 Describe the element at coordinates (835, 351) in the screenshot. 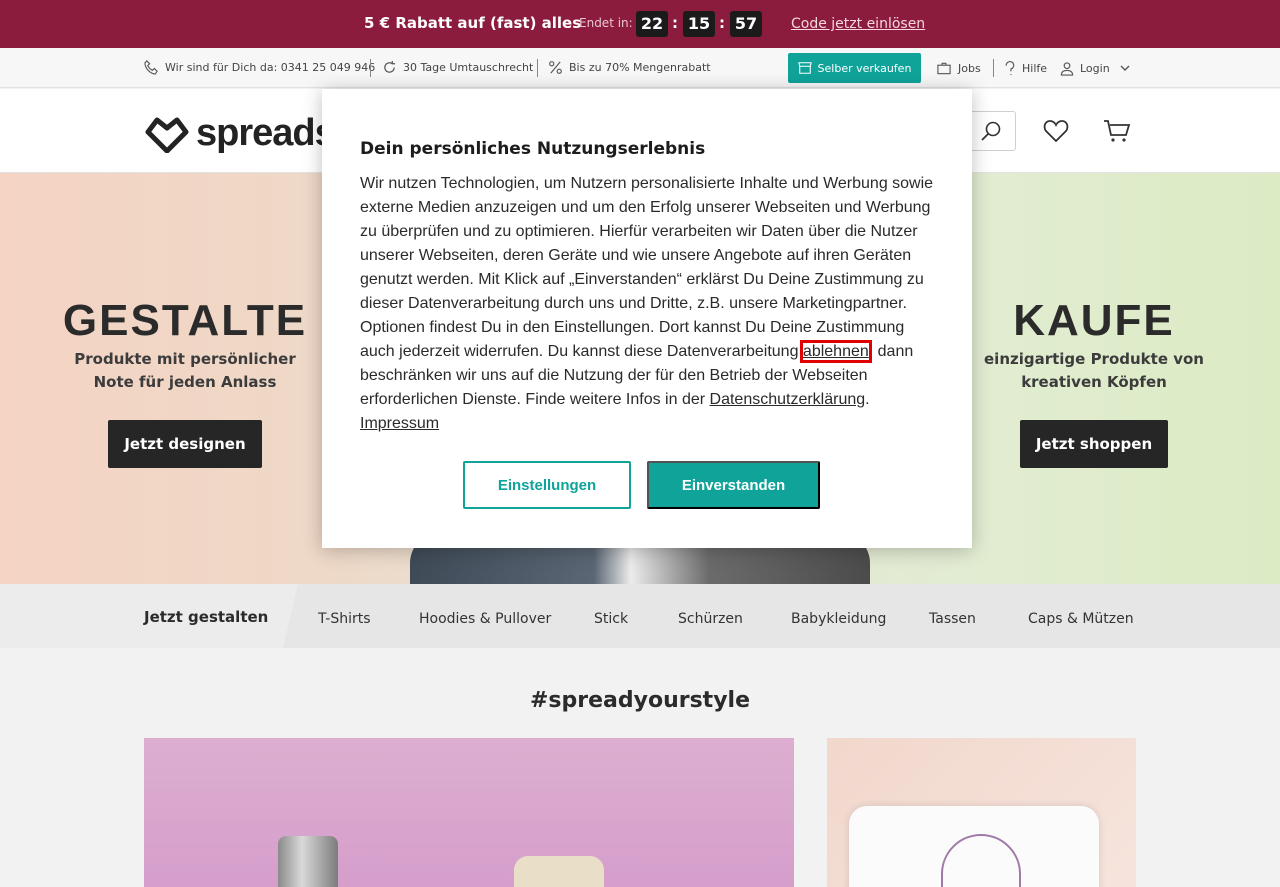

I see `reject-link: ablehnen` at that location.